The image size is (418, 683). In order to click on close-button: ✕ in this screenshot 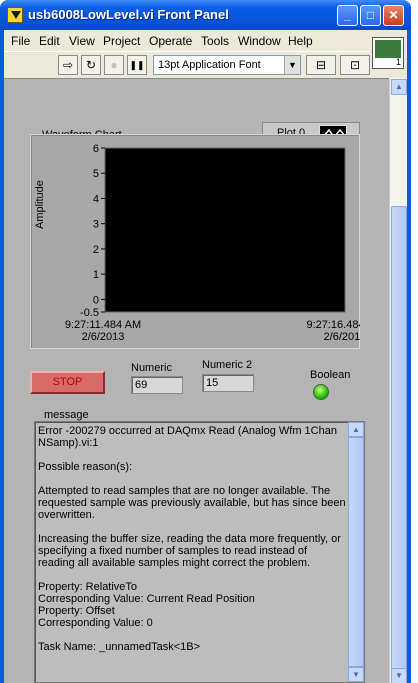, I will do `click(393, 15)`.